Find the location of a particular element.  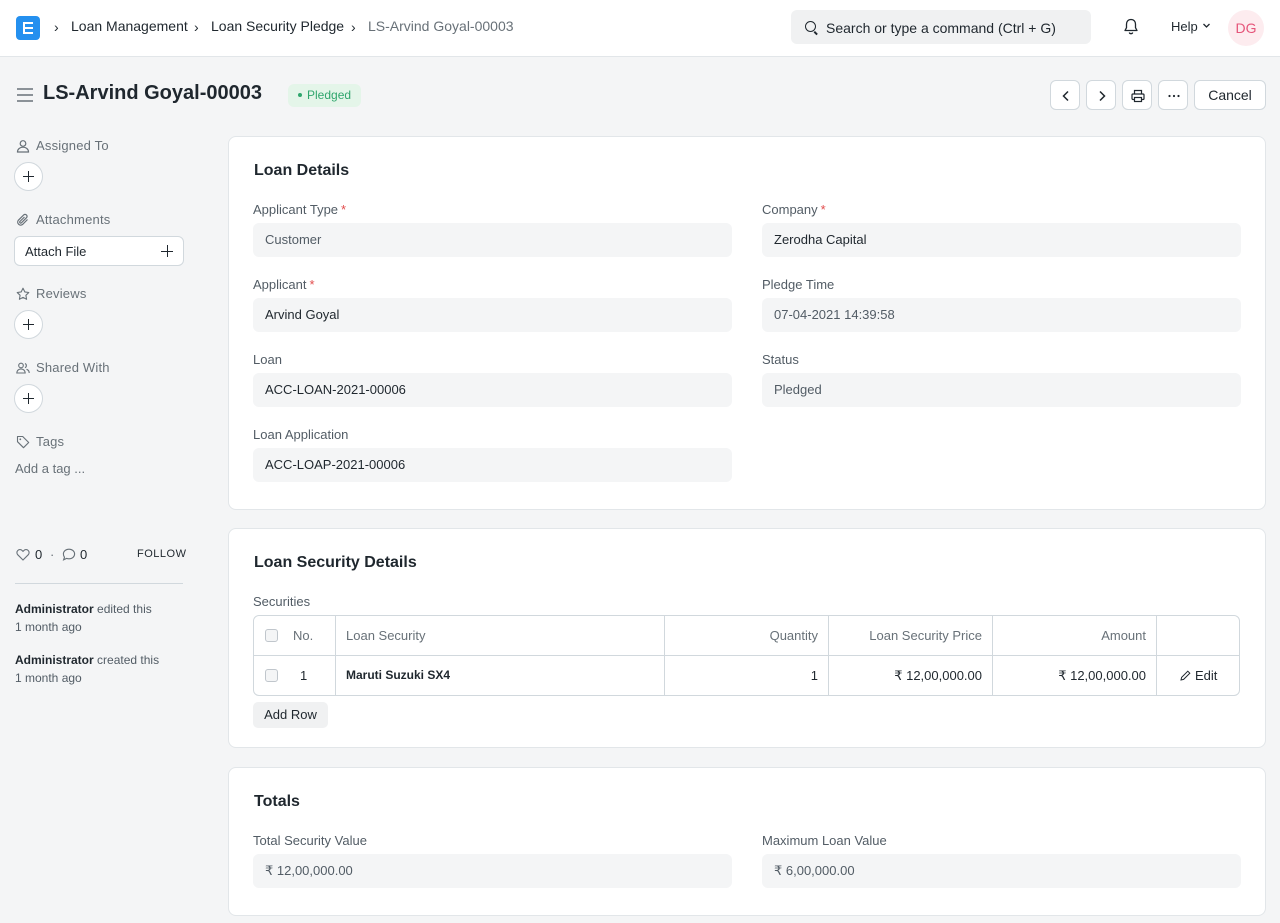

next-doc-button is located at coordinates (1101, 95).